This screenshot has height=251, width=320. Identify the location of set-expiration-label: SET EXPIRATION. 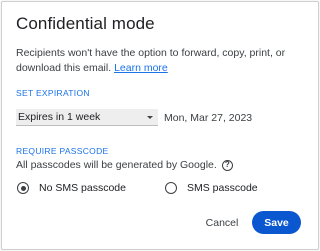
(53, 93).